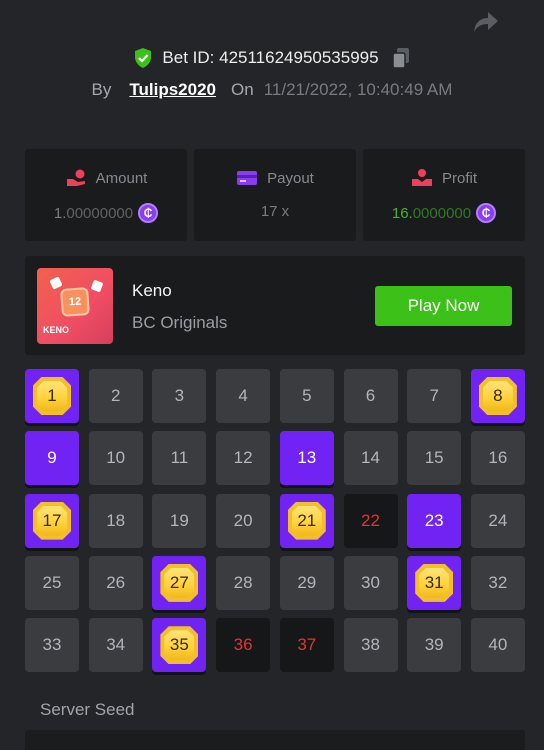 This screenshot has height=750, width=544. I want to click on keno-tile-number: 30, so click(370, 582).